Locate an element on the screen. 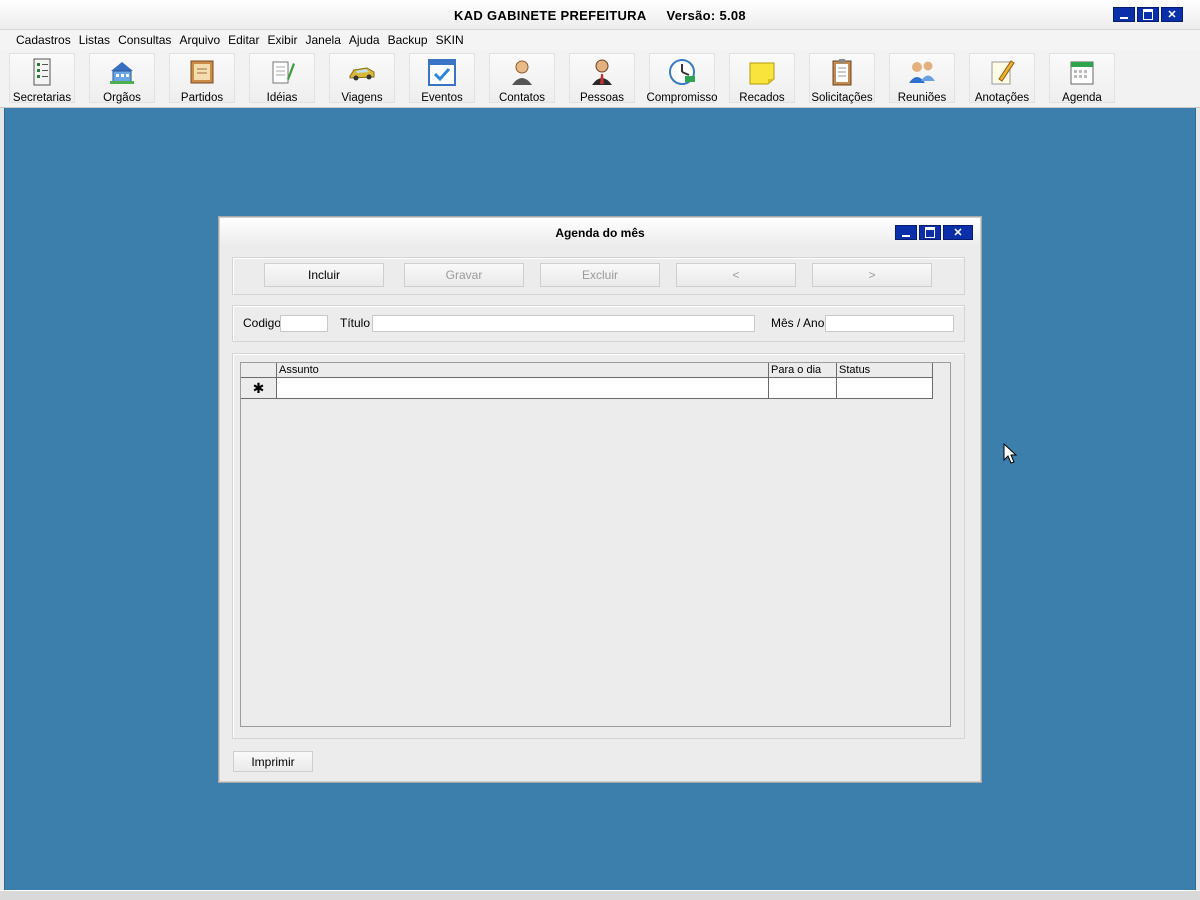  toolbar-label: Recados is located at coordinates (762, 98).